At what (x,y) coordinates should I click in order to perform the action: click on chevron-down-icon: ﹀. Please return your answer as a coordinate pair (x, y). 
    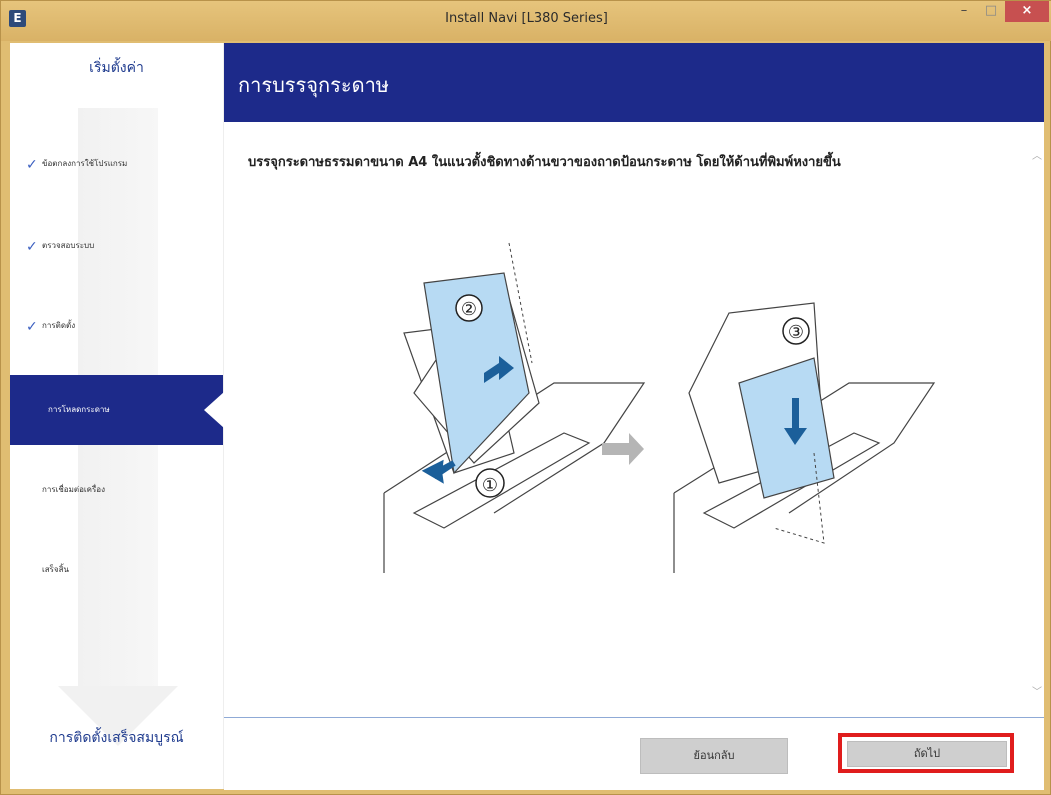
    Looking at the image, I should click on (1037, 690).